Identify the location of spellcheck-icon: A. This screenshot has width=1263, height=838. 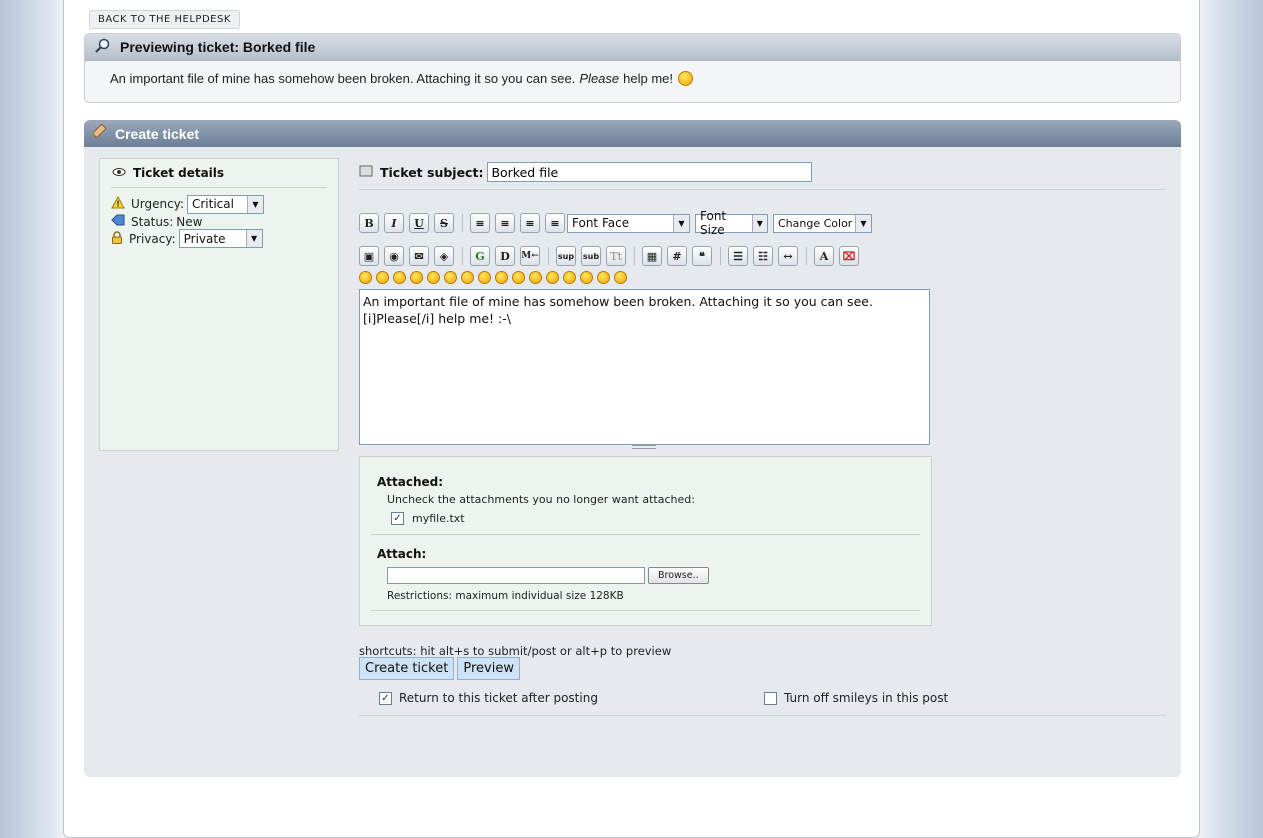
(824, 256).